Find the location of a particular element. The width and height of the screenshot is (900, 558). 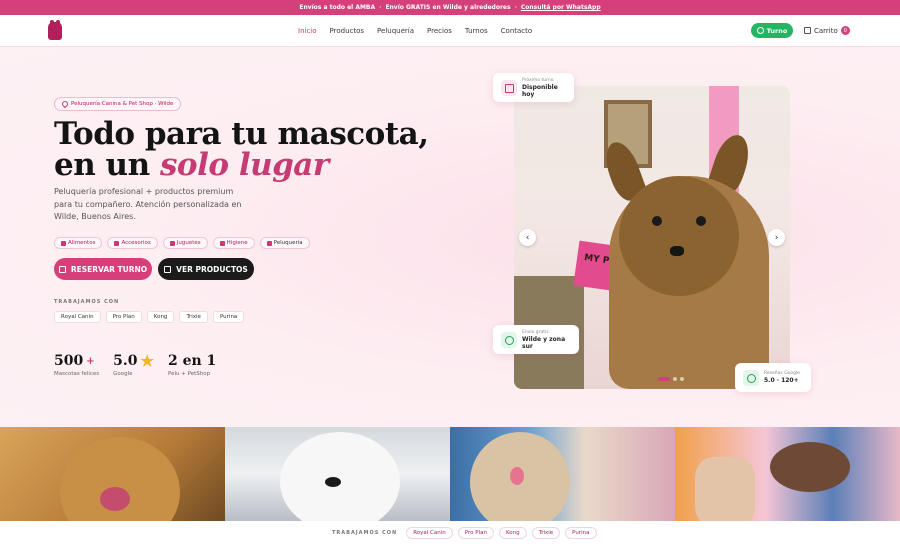

card-caption: Envío gratis is located at coordinates (535, 332).